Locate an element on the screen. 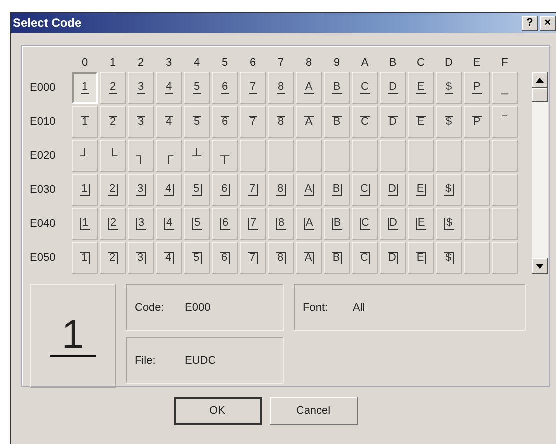 The height and width of the screenshot is (444, 556). ok-button: OK is located at coordinates (218, 411).